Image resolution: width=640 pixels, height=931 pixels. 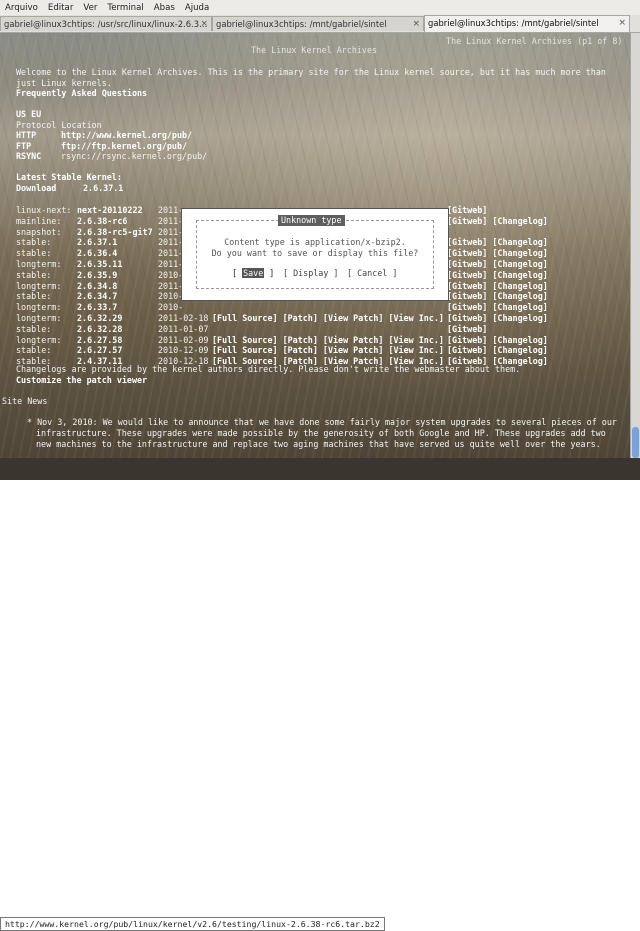 I want to click on download-label: Download, so click(x=36, y=188).